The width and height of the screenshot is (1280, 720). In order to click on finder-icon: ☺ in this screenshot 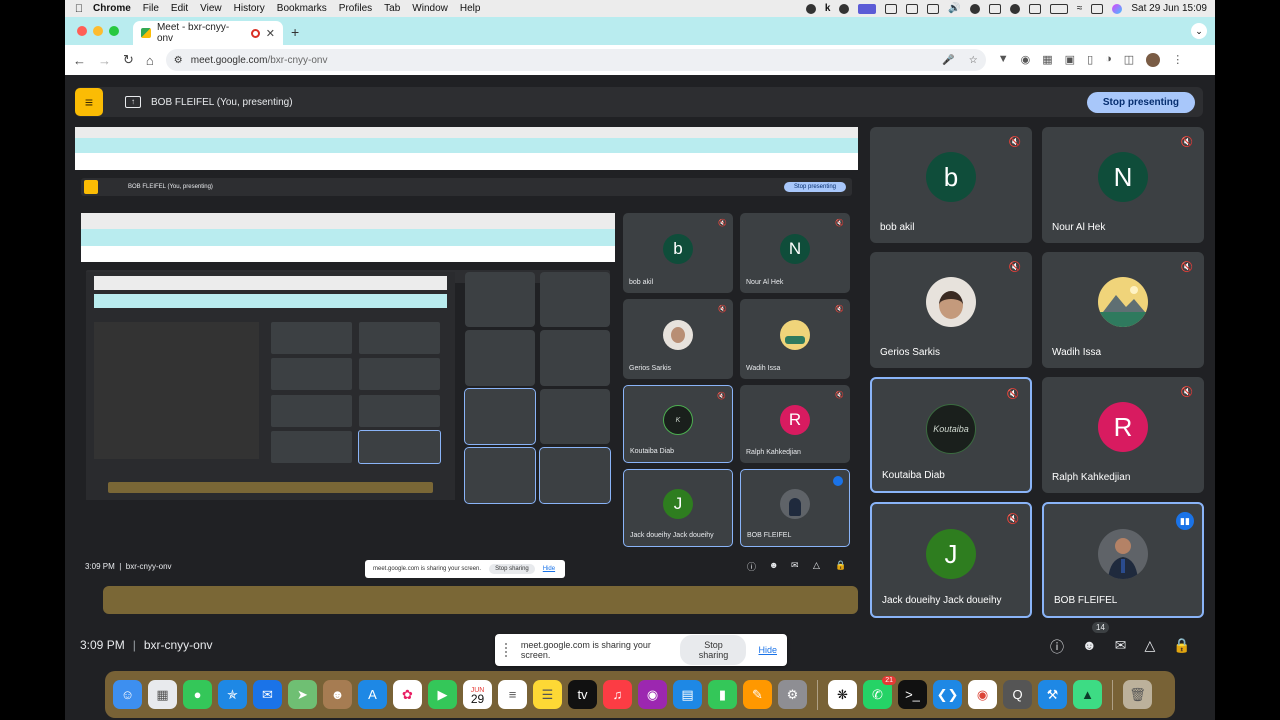, I will do `click(127, 694)`.